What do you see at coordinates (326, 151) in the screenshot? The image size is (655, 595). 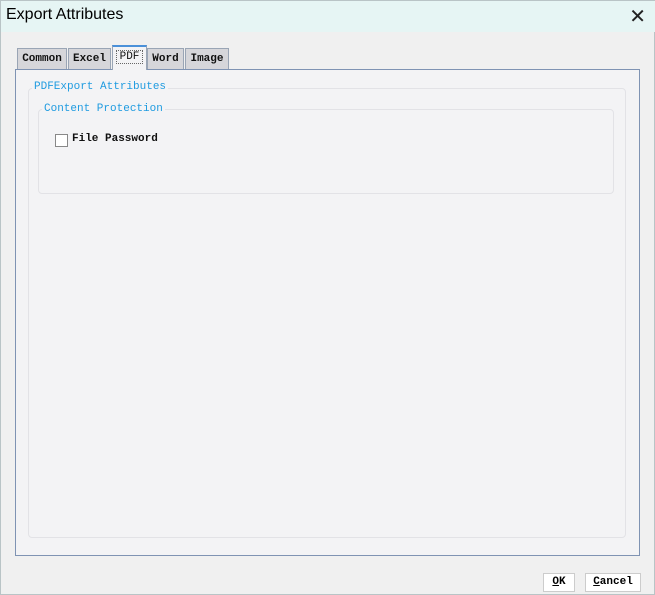 I see `content-protection-group` at bounding box center [326, 151].